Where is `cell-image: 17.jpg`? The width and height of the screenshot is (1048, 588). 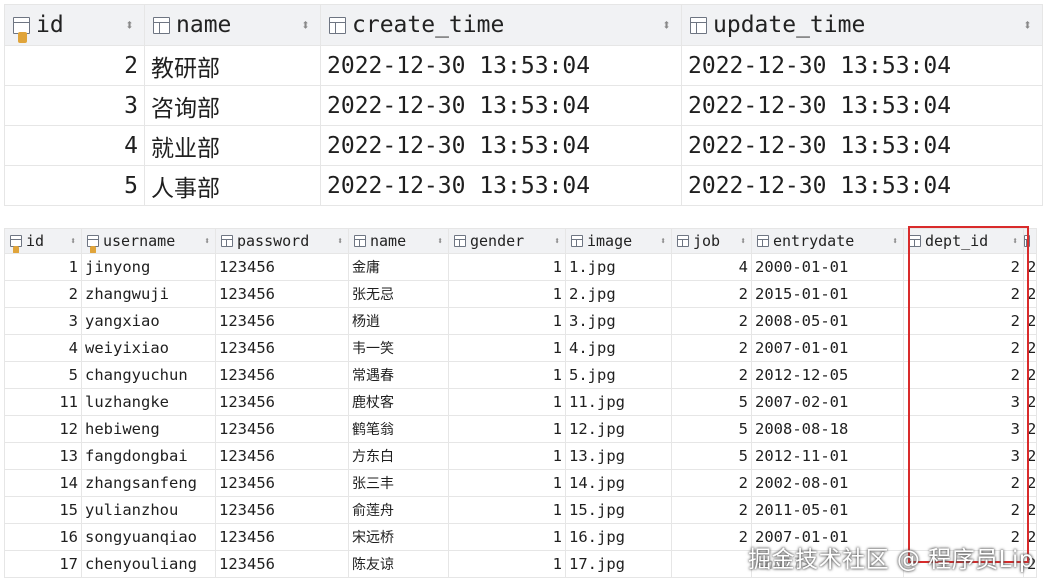
cell-image: 17.jpg is located at coordinates (618, 564).